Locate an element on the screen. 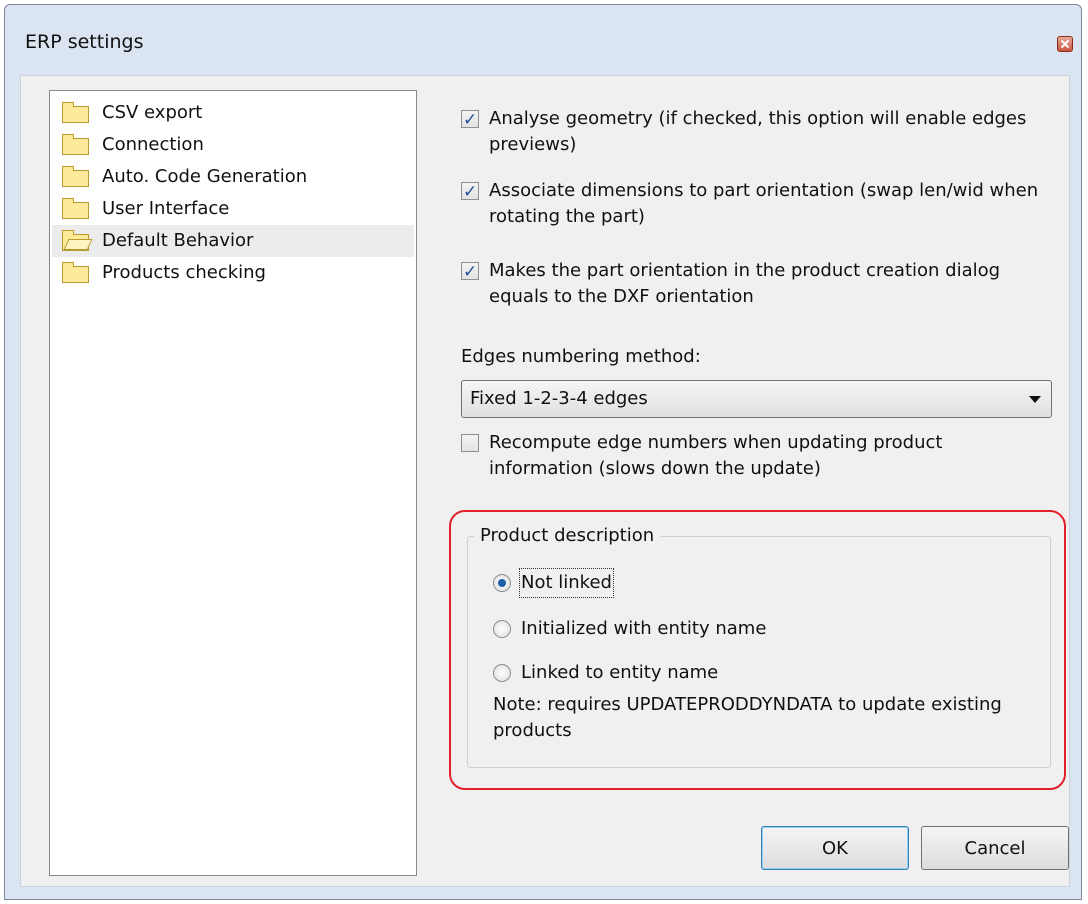 The height and width of the screenshot is (904, 1088). tree-item-label: CSV export is located at coordinates (152, 112).